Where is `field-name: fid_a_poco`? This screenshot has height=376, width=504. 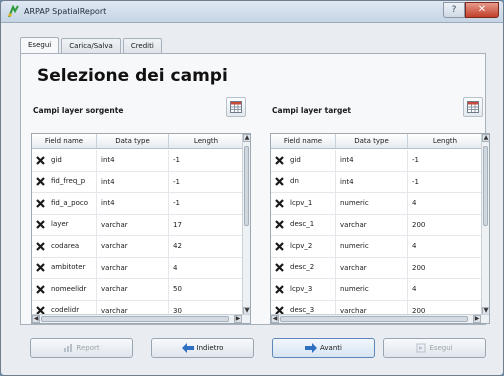
field-name: fid_a_poco is located at coordinates (69, 202).